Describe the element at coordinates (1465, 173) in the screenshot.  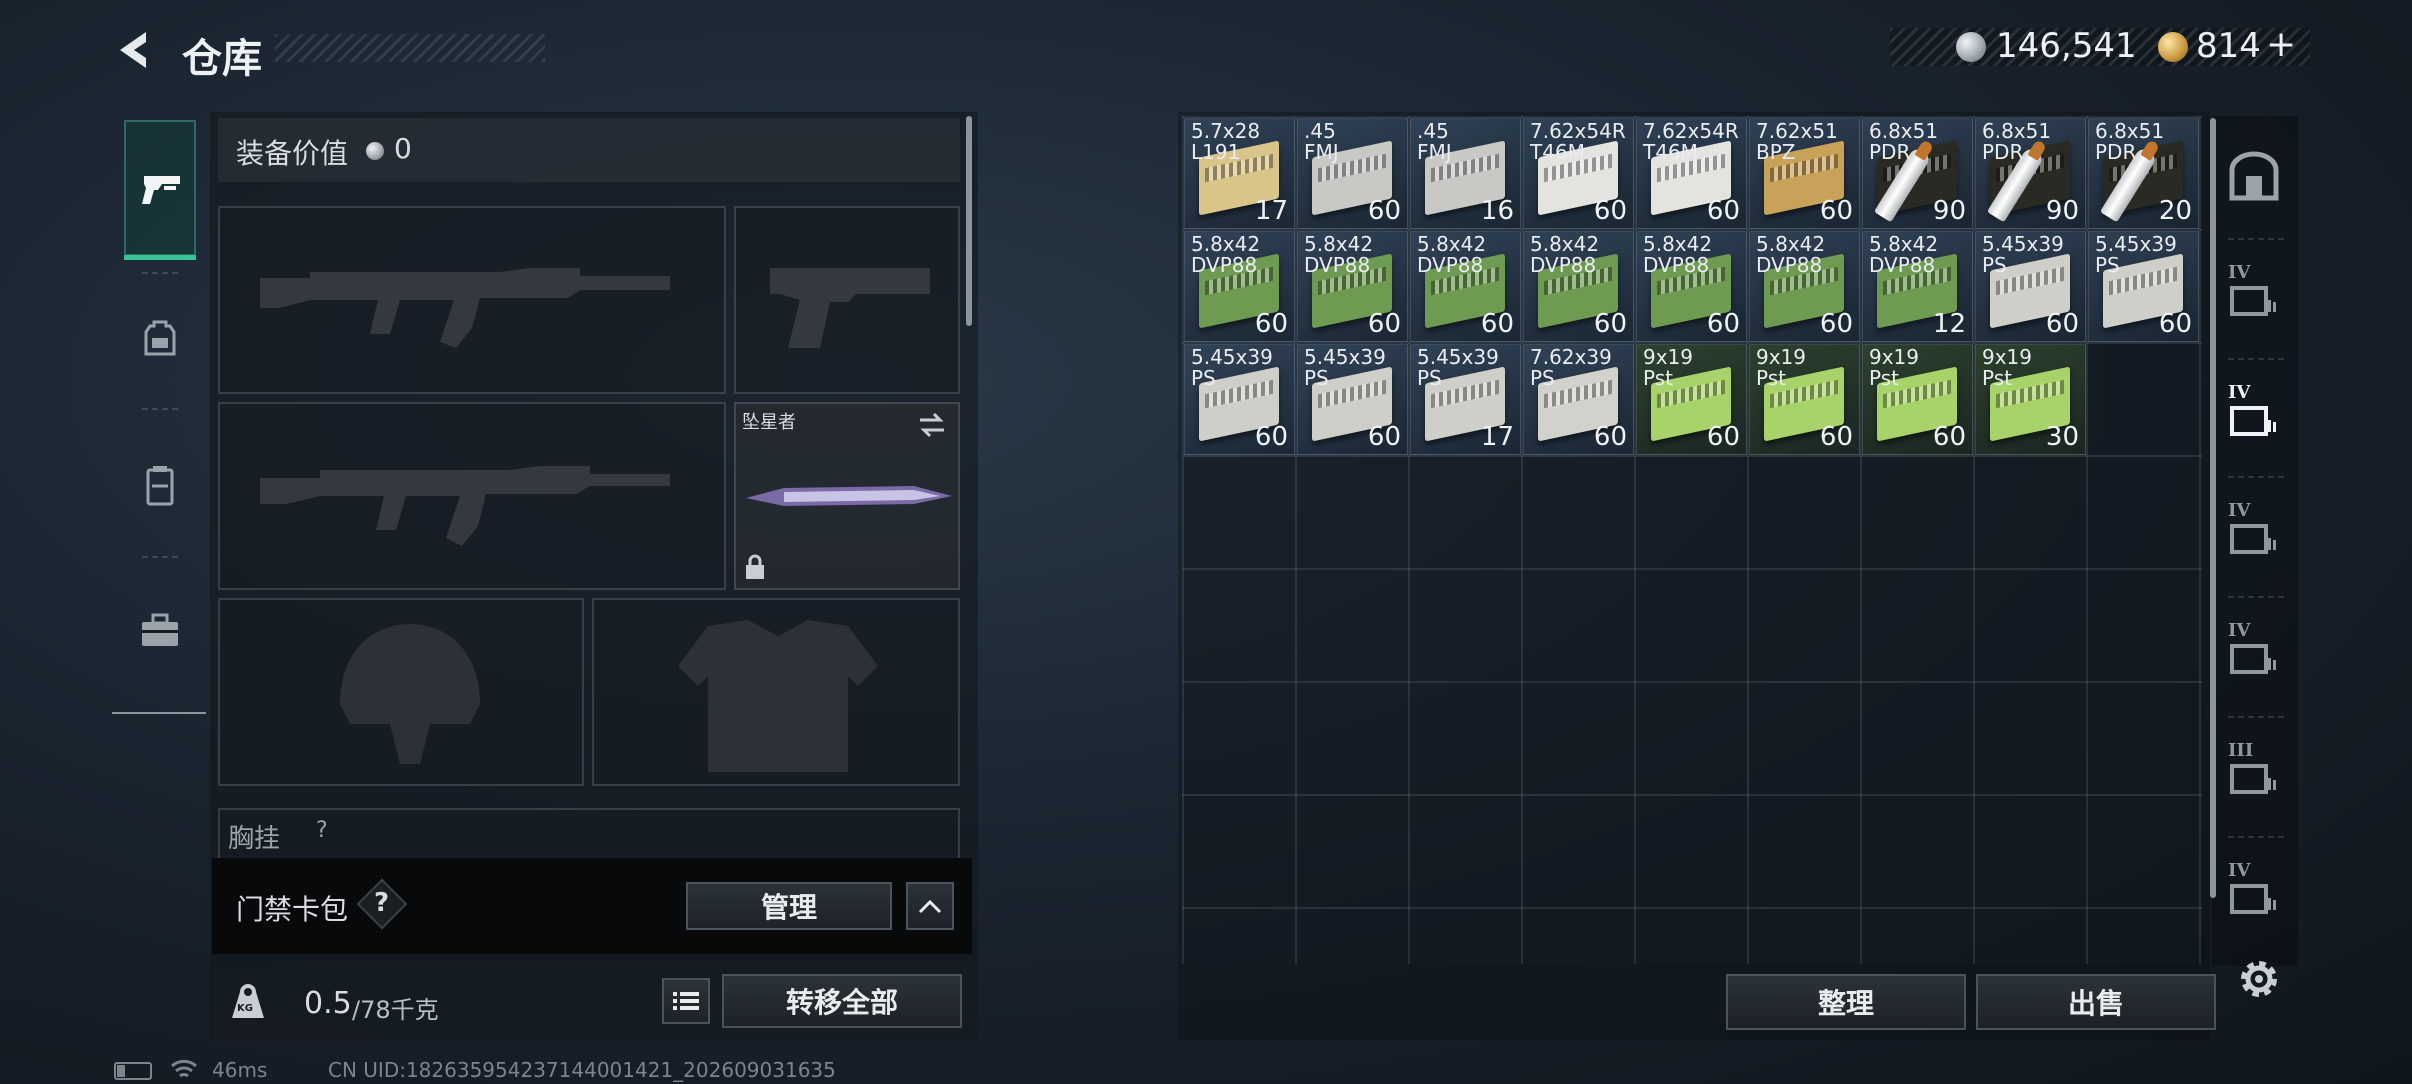
I see `stash-item: .45 FMJ 16` at that location.